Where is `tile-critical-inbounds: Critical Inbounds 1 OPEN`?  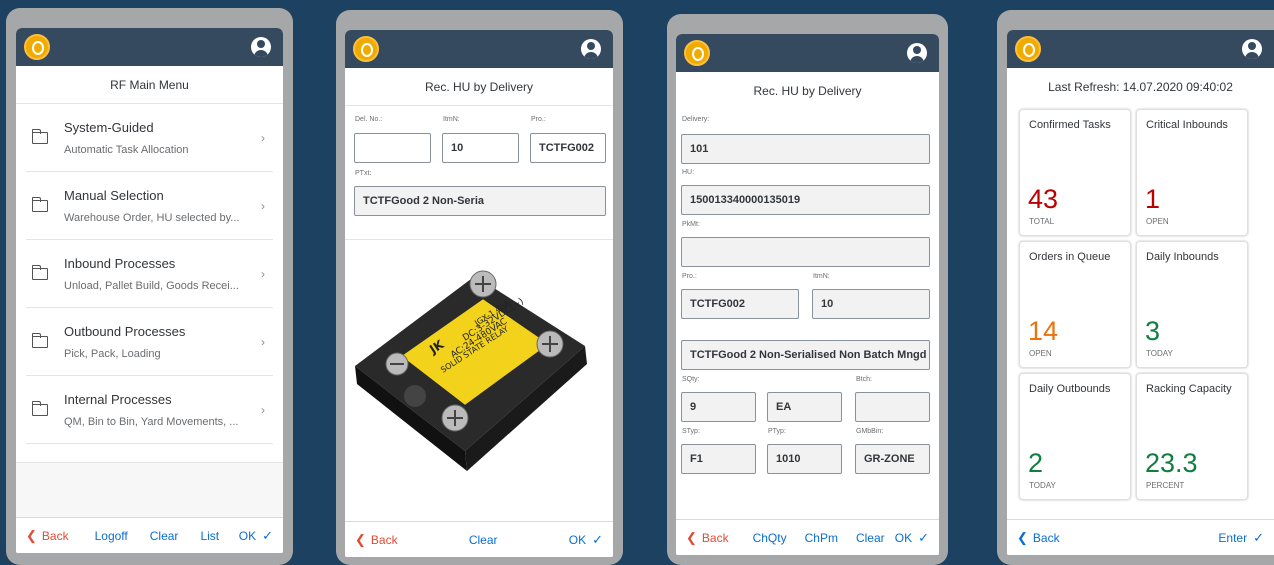
tile-critical-inbounds: Critical Inbounds 1 OPEN is located at coordinates (1192, 172).